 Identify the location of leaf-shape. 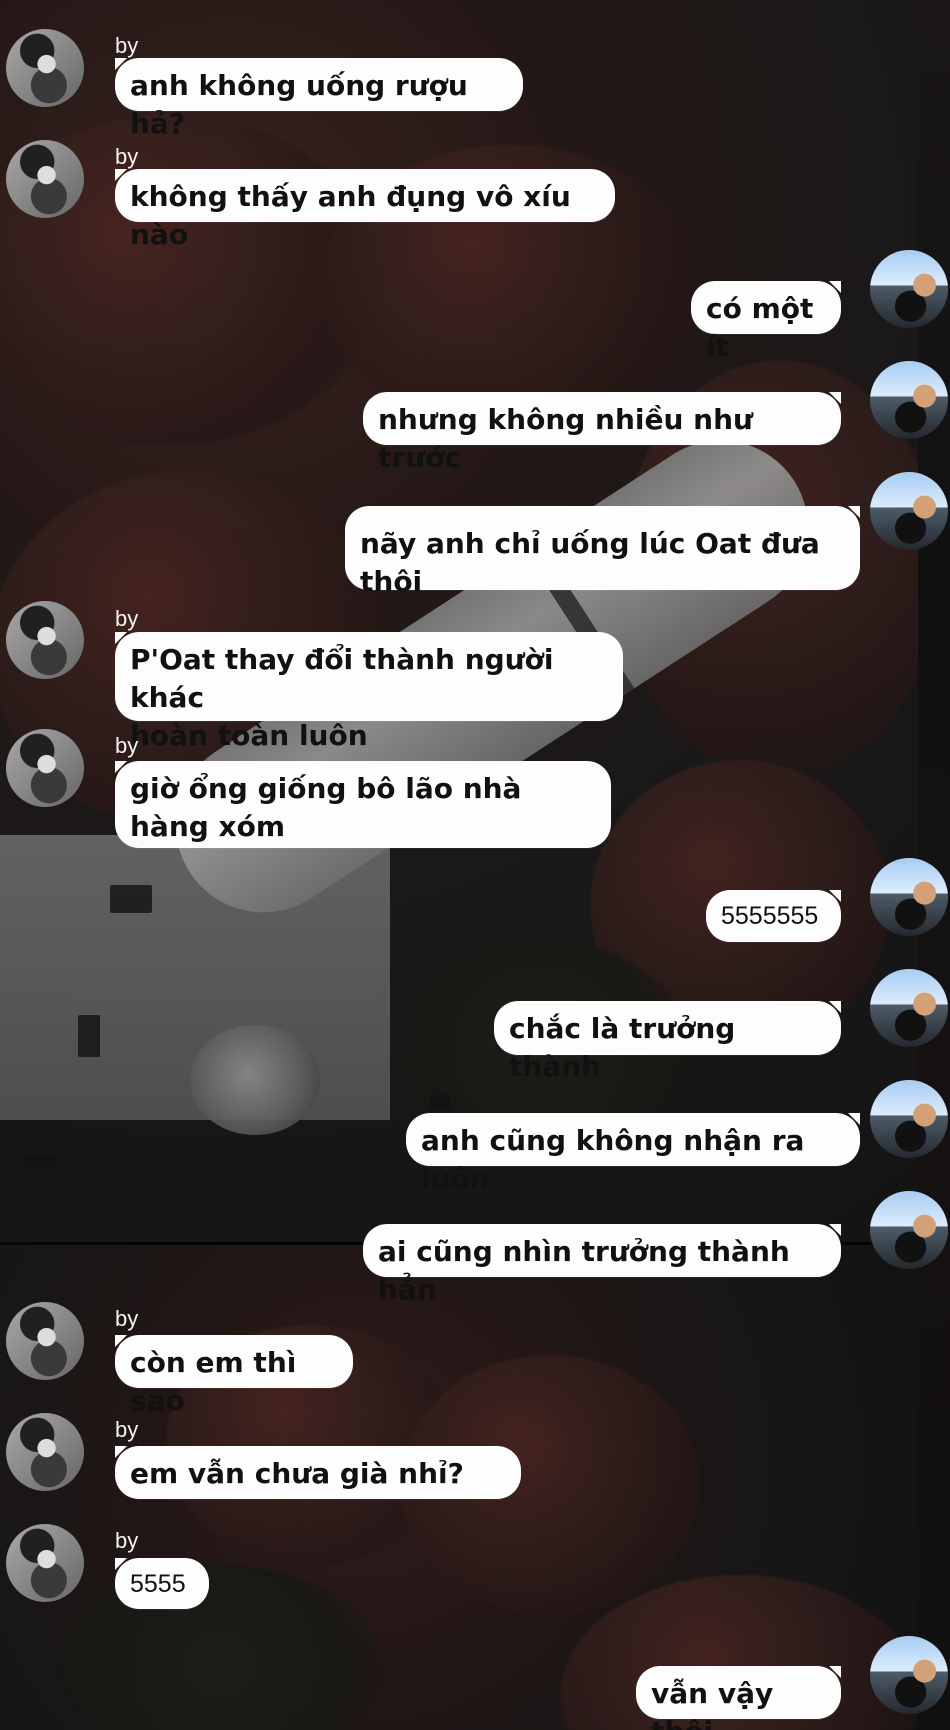
(220, 1647).